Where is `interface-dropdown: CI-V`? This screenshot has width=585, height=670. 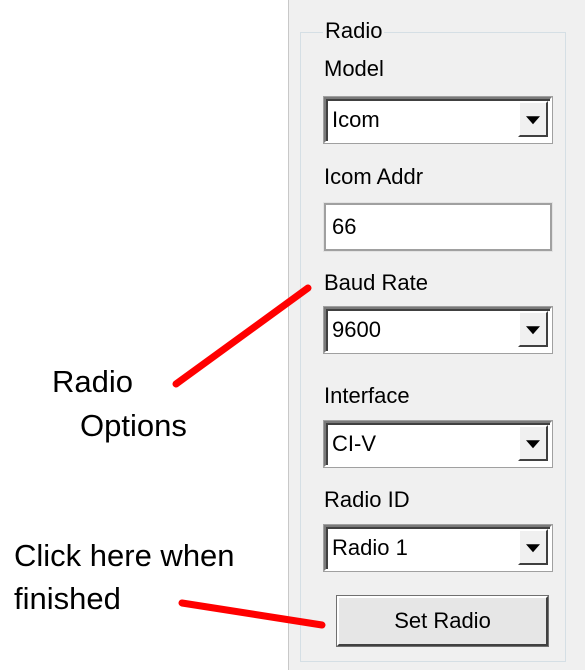 interface-dropdown: CI-V is located at coordinates (438, 444).